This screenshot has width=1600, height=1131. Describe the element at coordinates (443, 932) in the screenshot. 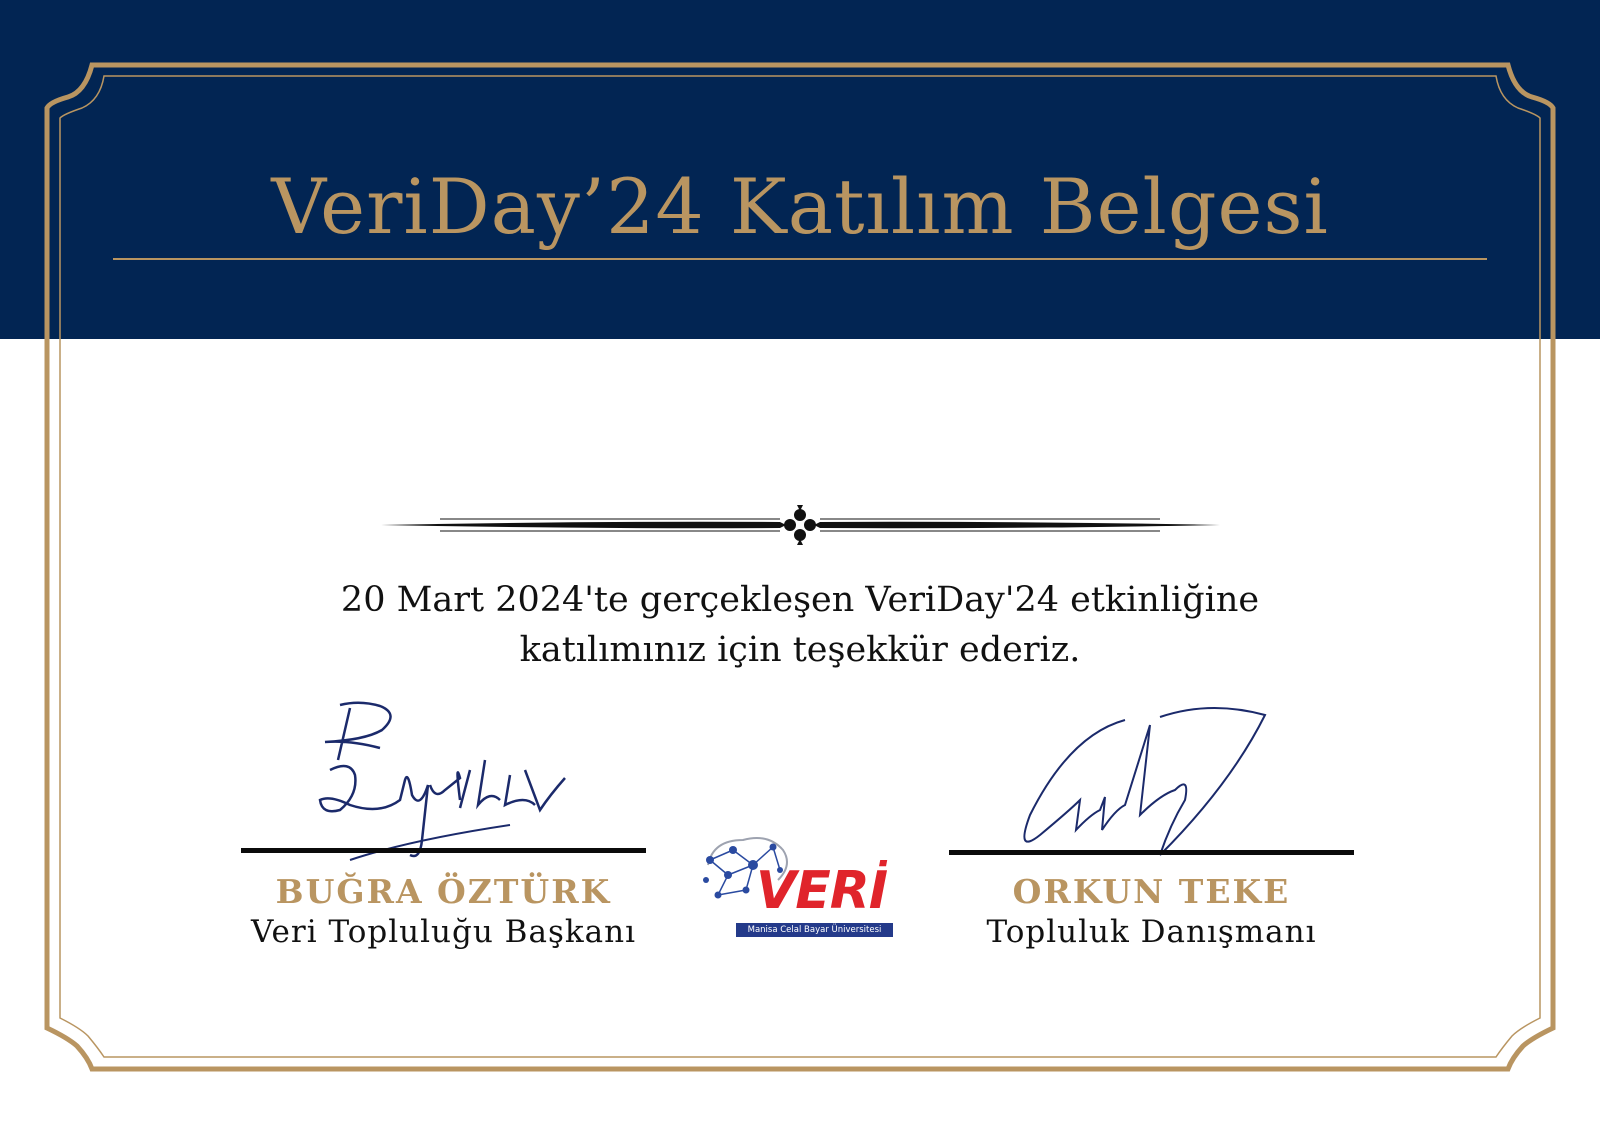

I see `signatory-role-left: Veri Topluluğu Başkanı` at that location.